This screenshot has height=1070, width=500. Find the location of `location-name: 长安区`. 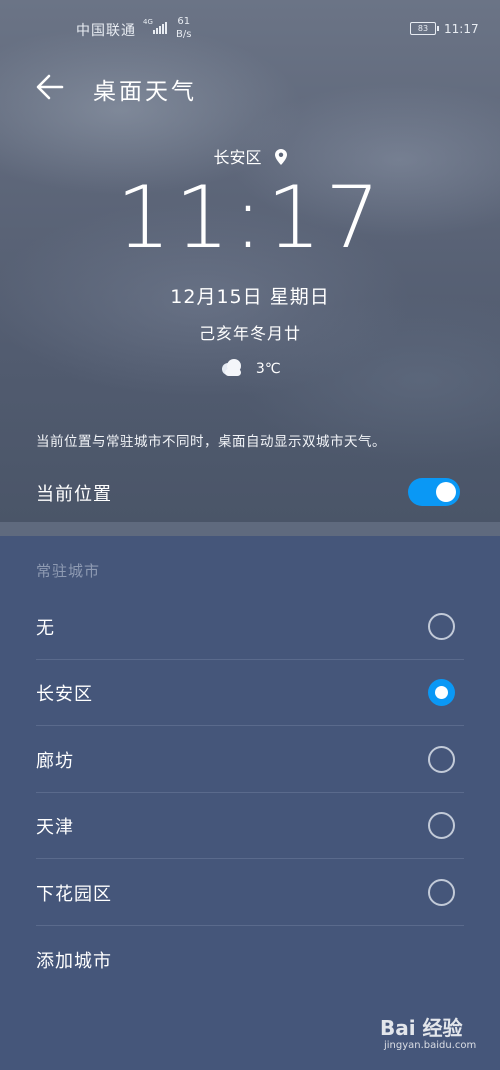

location-name: 长安区 is located at coordinates (237, 157).